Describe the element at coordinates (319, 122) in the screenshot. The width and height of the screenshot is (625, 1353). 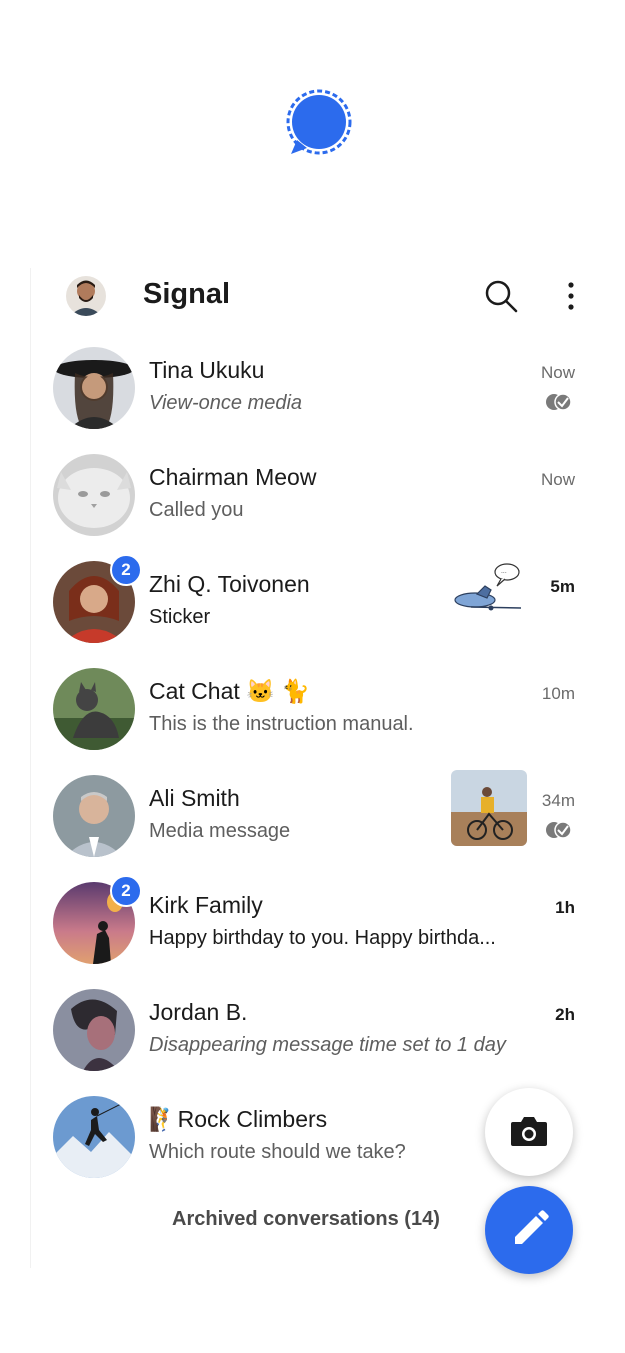
I see `signal-logo-icon` at that location.